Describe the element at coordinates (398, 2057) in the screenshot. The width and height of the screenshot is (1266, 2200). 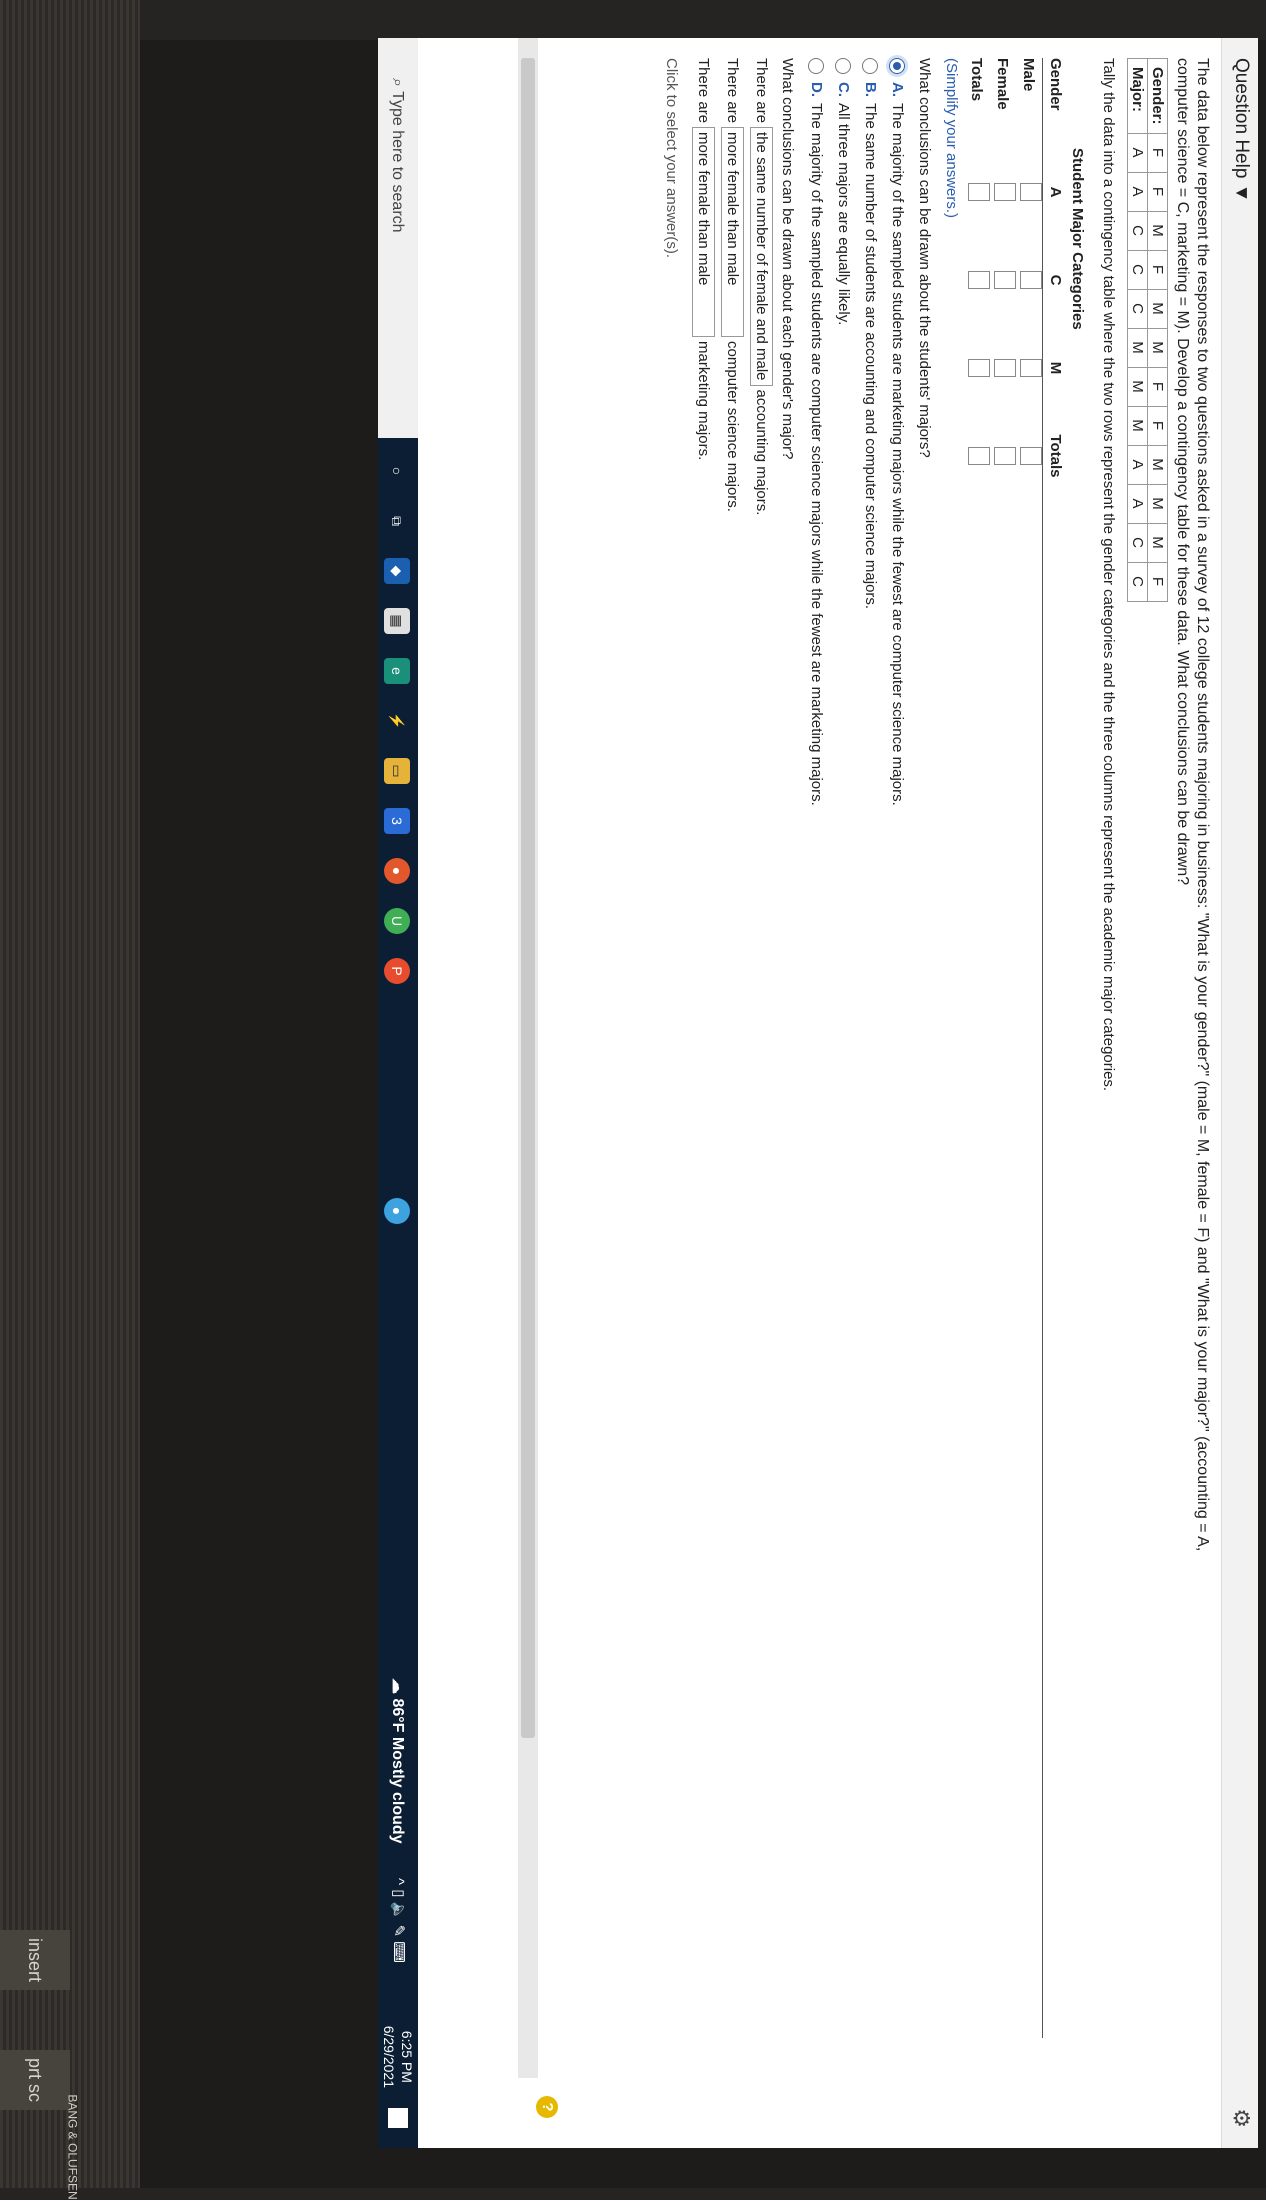
I see `clock: 6:25 PM 6/29/2021` at that location.